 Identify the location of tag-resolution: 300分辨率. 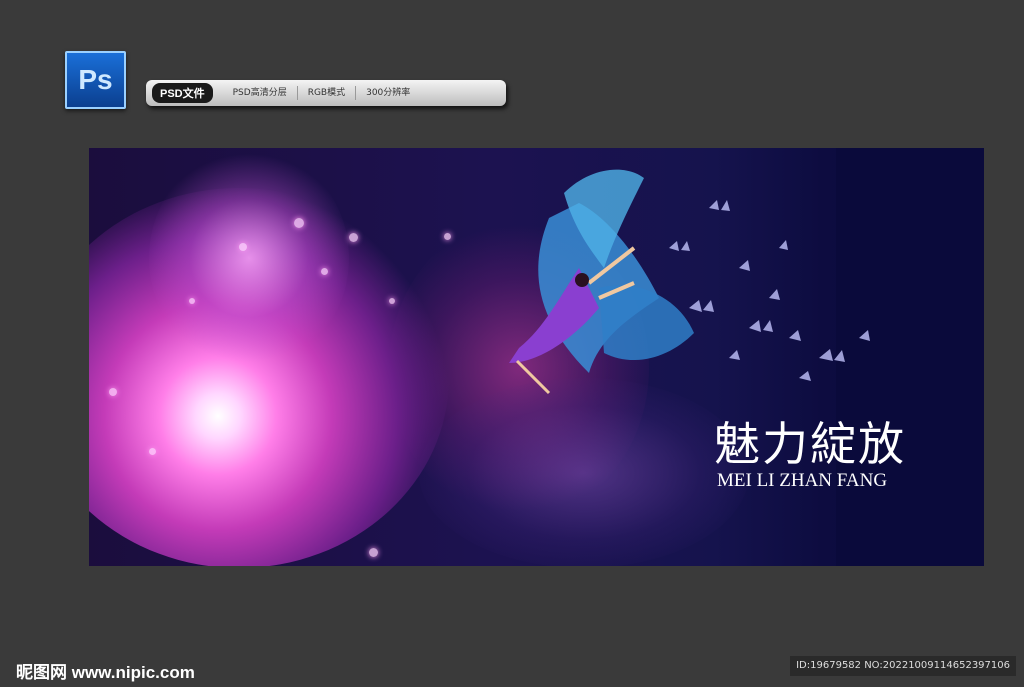
(387, 93).